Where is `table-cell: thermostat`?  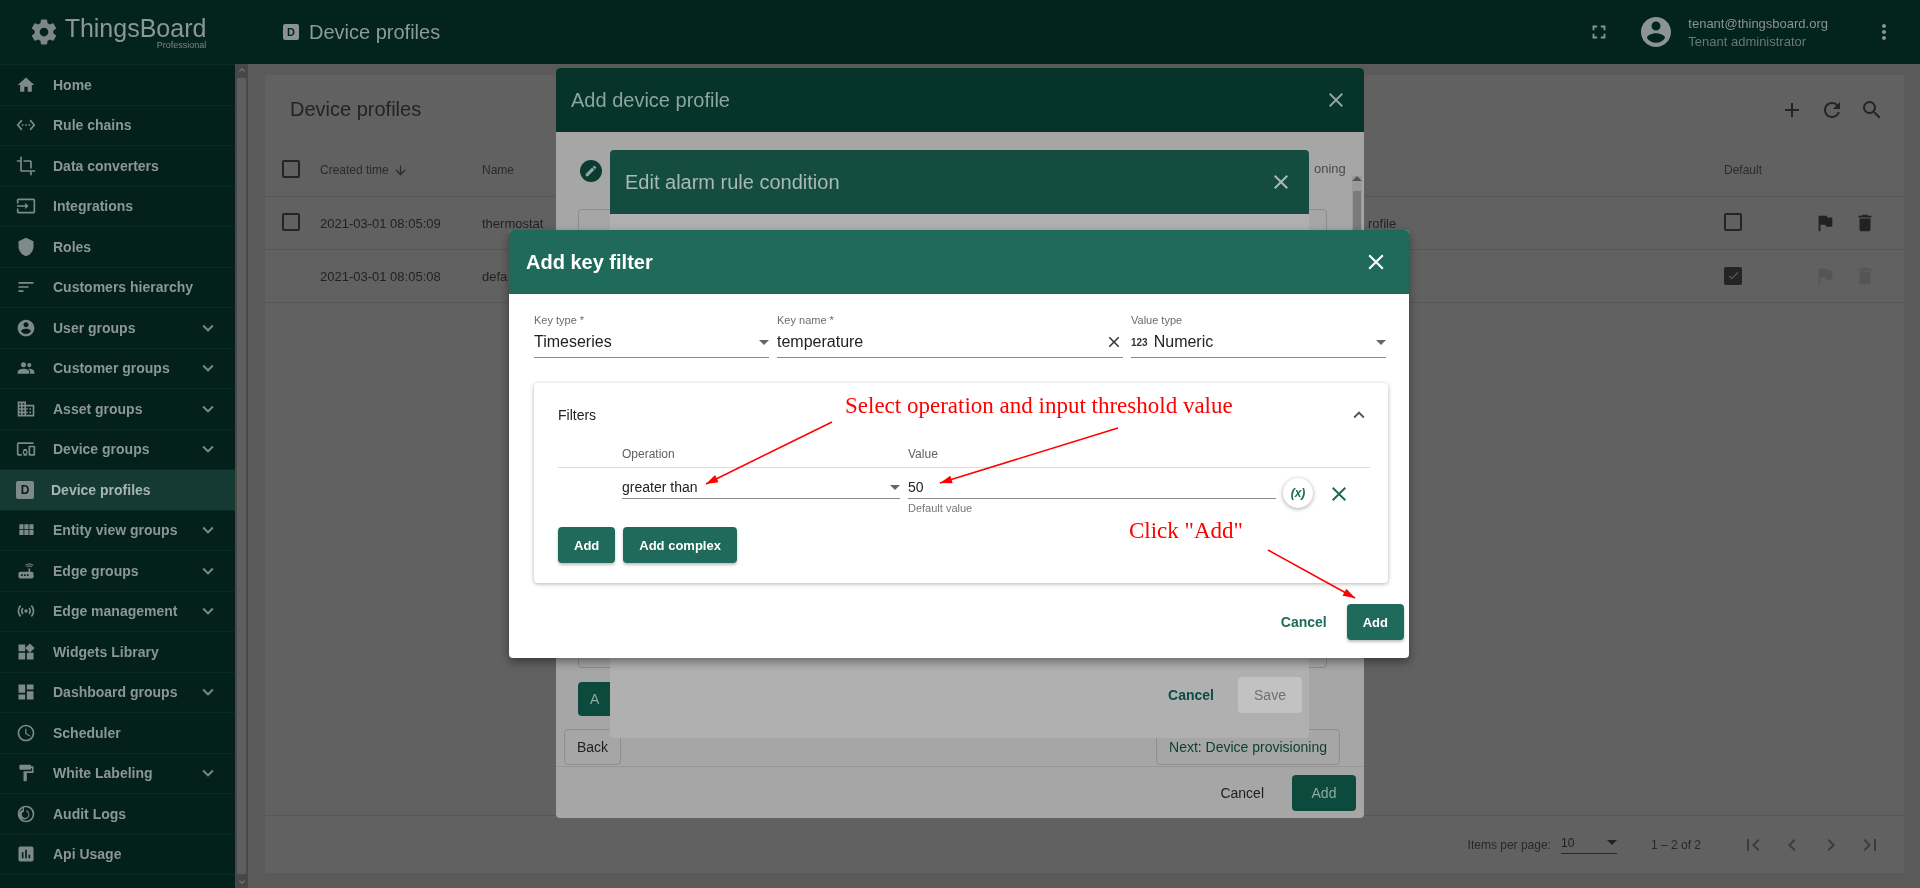 table-cell: thermostat is located at coordinates (513, 223).